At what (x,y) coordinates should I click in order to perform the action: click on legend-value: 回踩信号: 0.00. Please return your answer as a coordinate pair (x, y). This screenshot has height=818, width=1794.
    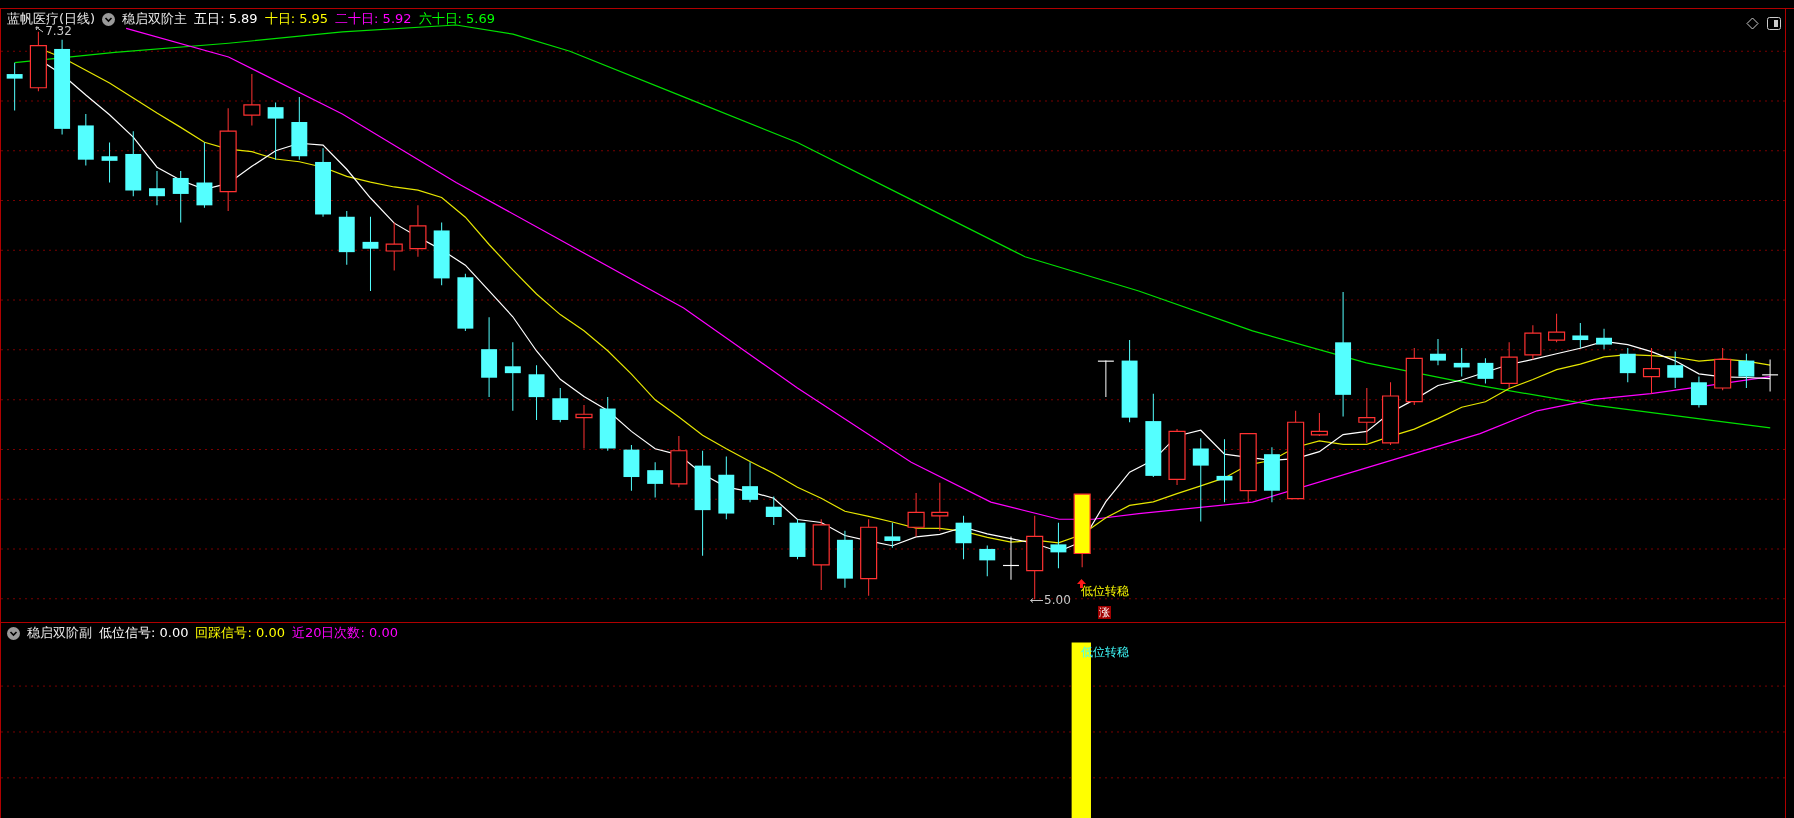
    Looking at the image, I should click on (240, 633).